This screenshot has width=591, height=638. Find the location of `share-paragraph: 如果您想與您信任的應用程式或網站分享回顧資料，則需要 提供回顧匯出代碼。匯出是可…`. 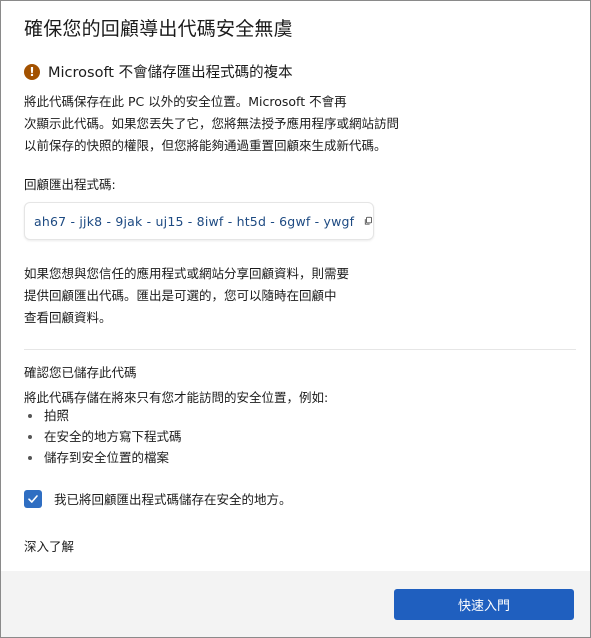

share-paragraph: 如果您想與您信任的應用程式或網站分享回顧資料，則需要 提供回顧匯出代碼。匯出是可… is located at coordinates (299, 296).